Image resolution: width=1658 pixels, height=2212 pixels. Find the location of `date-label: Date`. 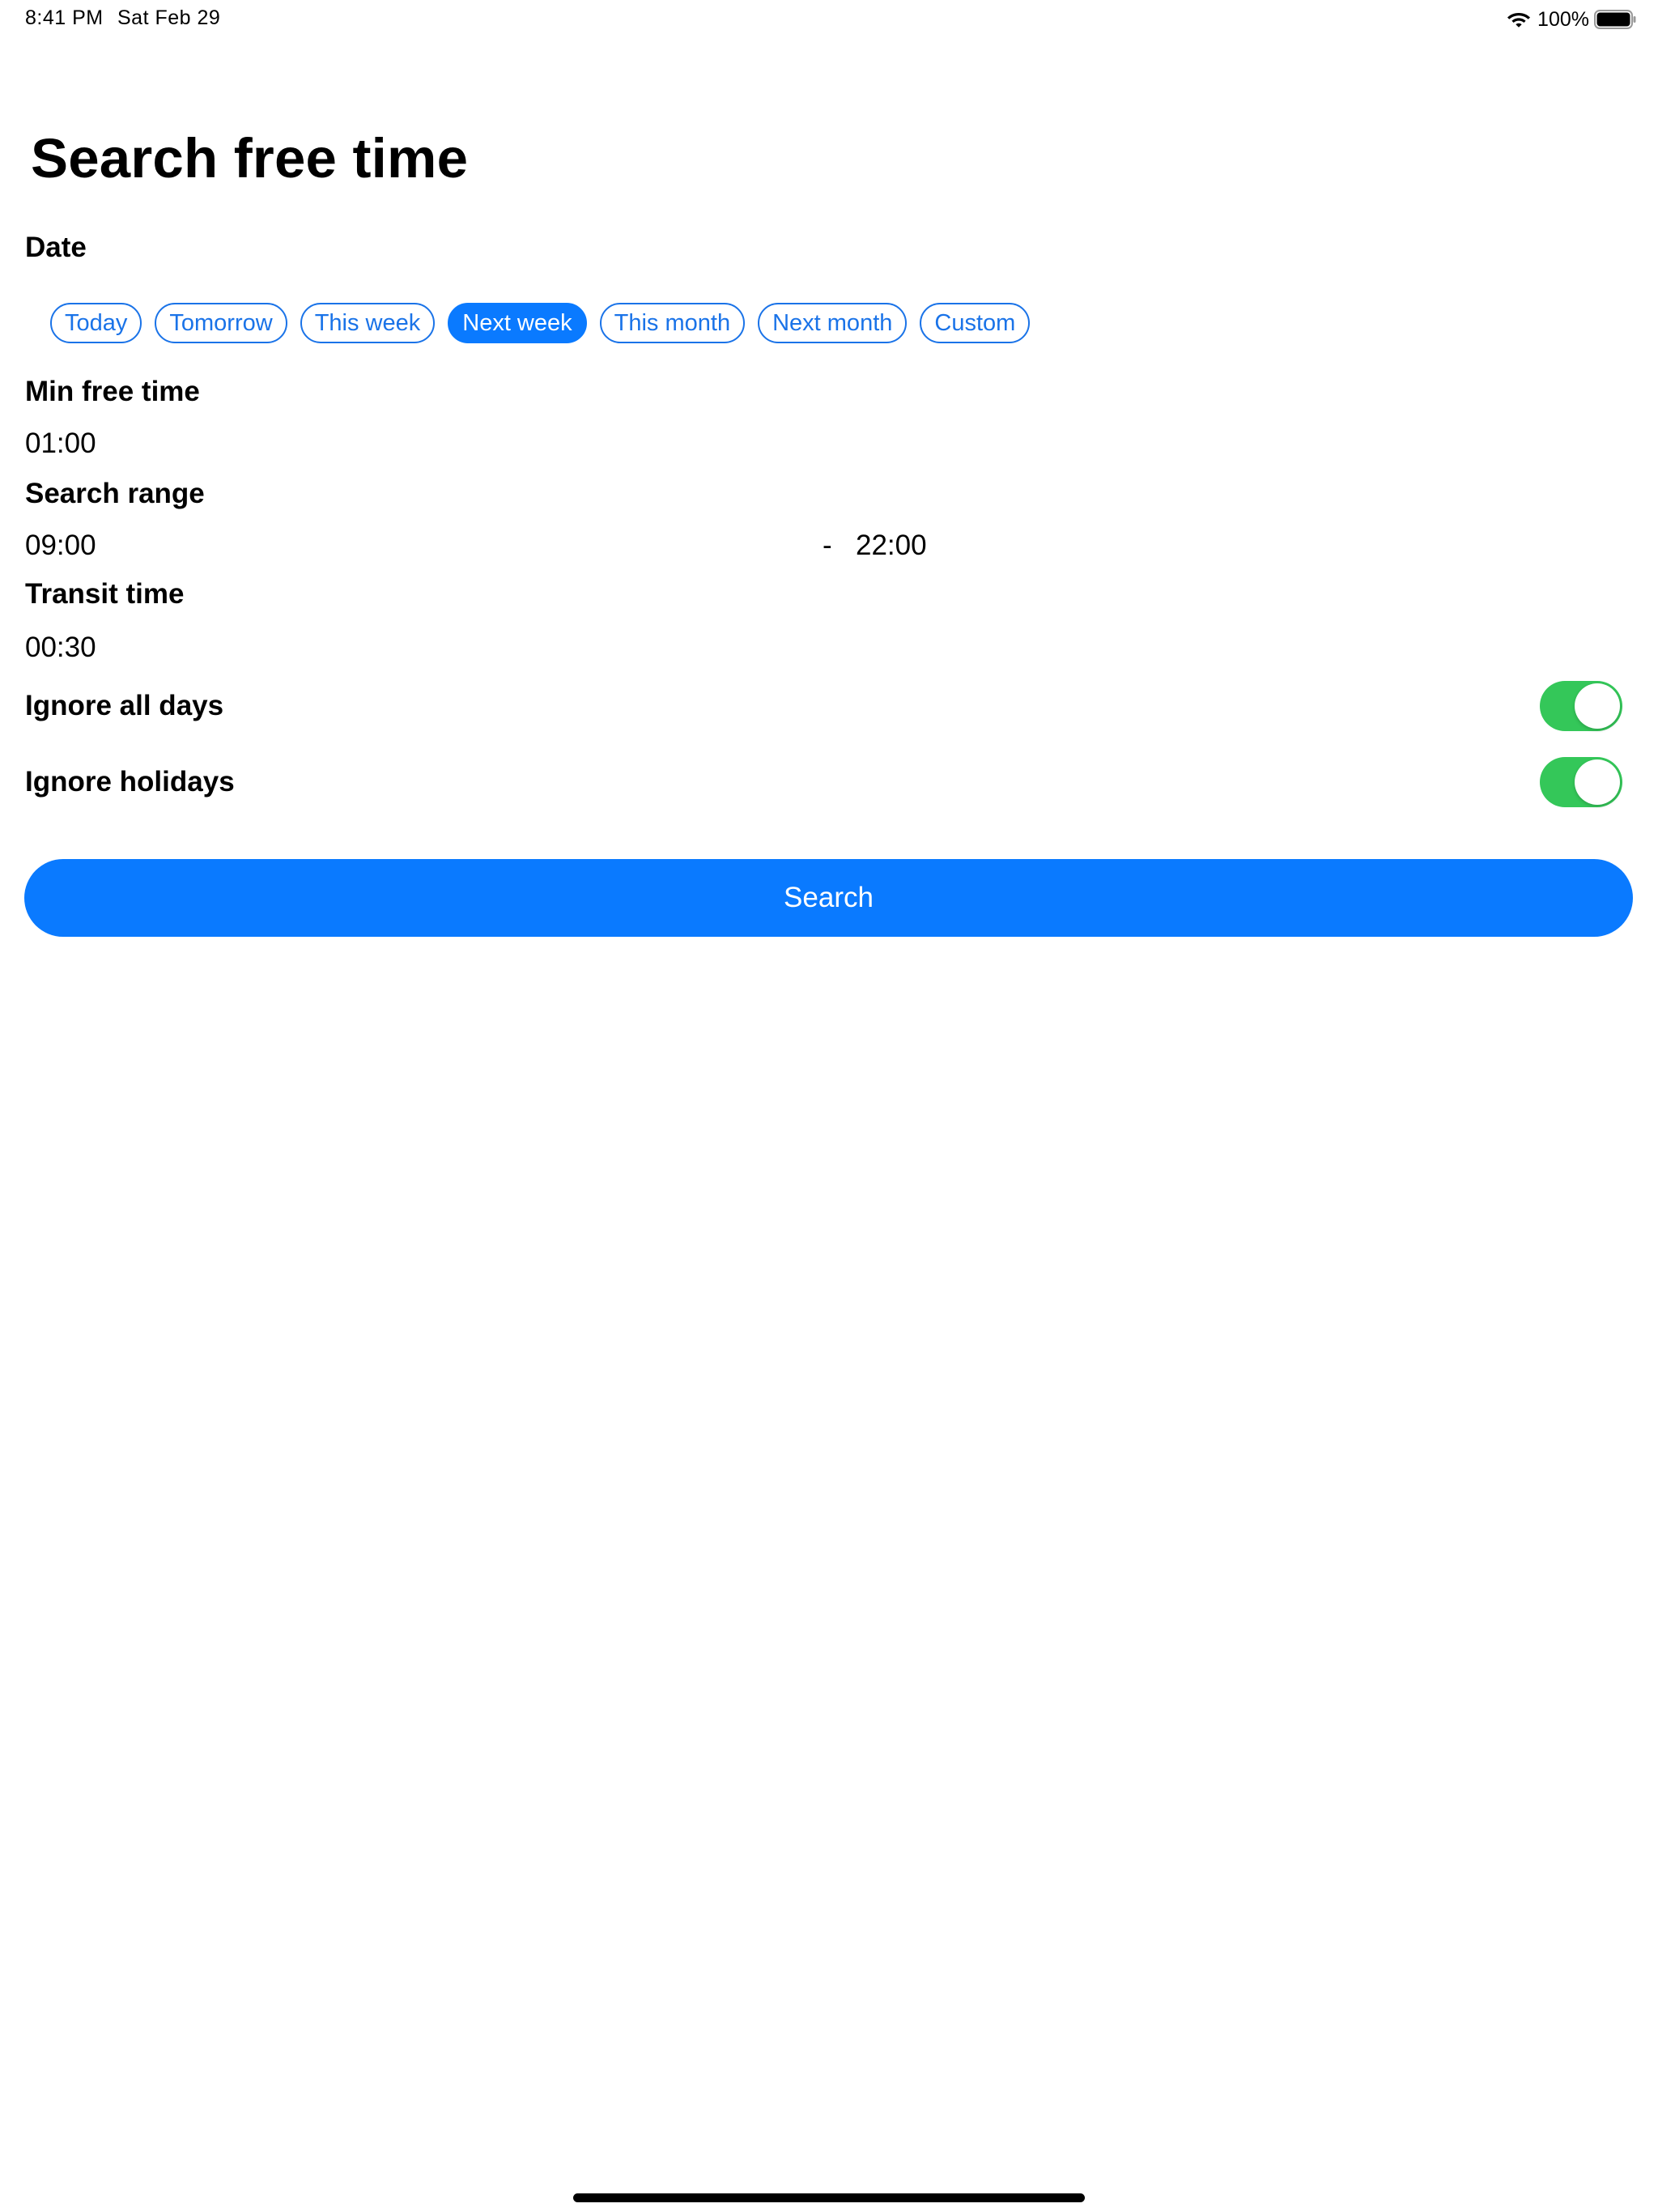

date-label: Date is located at coordinates (56, 248).